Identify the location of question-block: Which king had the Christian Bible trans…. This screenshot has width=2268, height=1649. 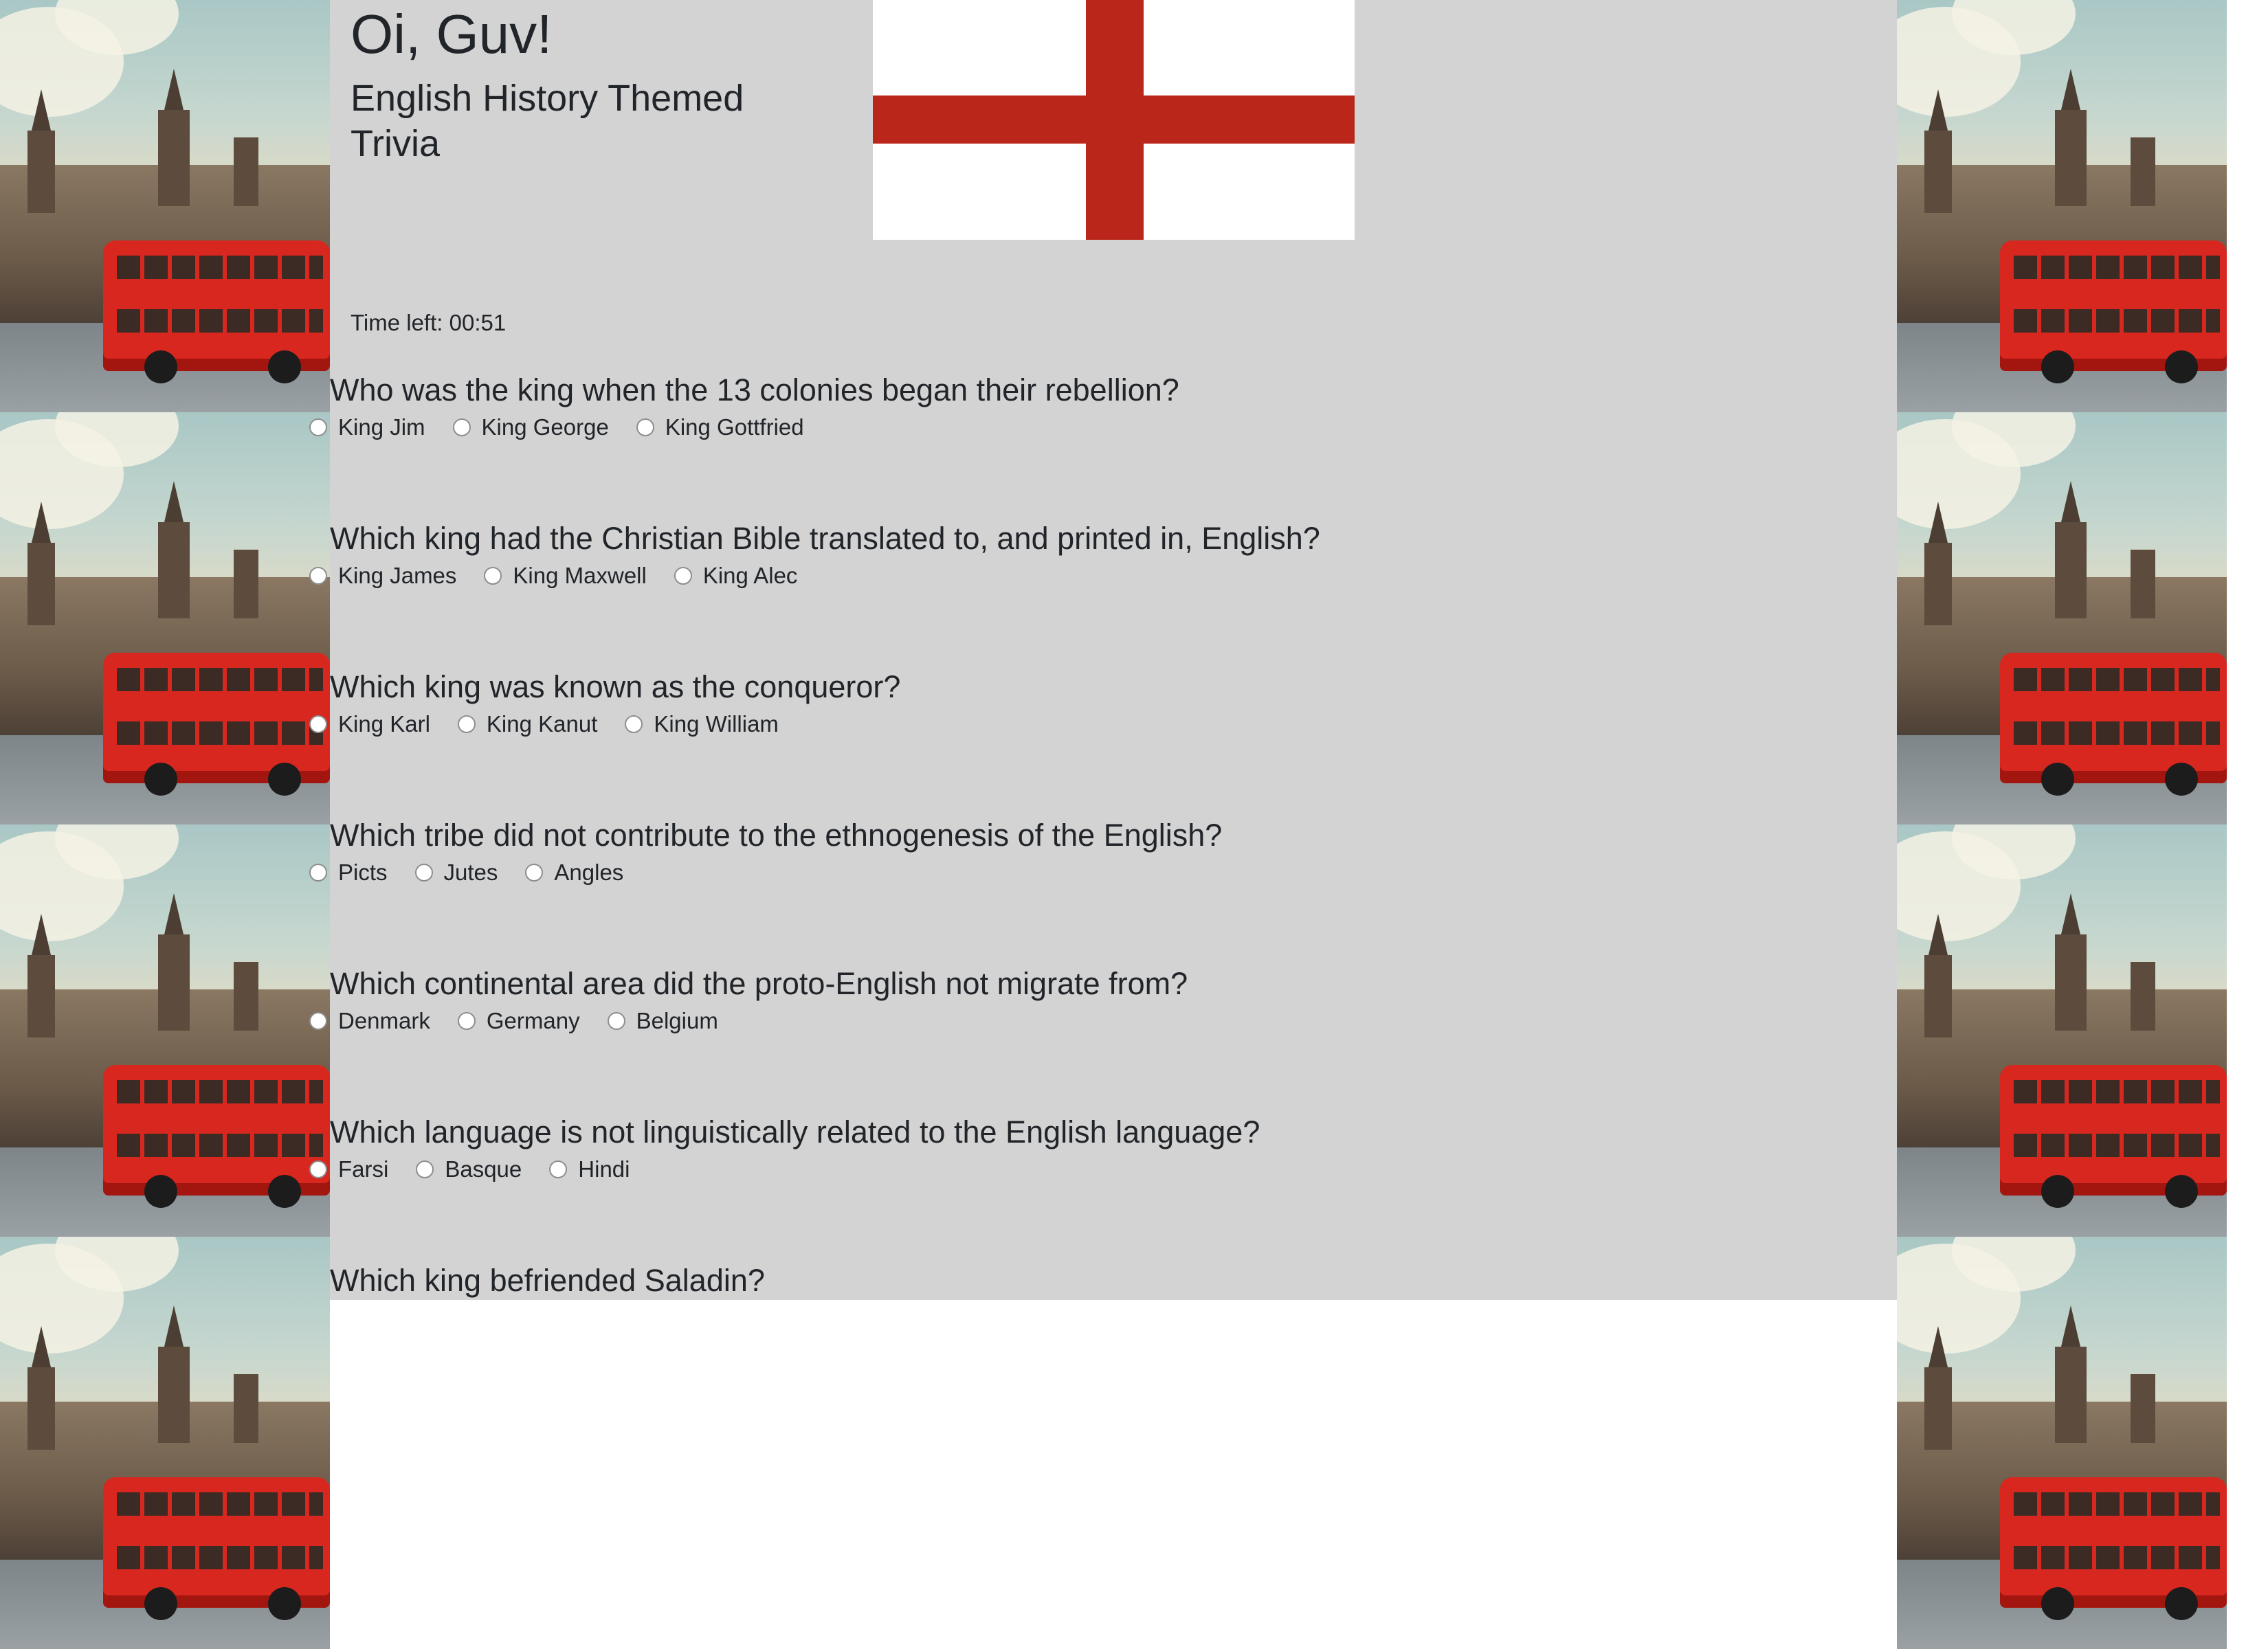
(1103, 553).